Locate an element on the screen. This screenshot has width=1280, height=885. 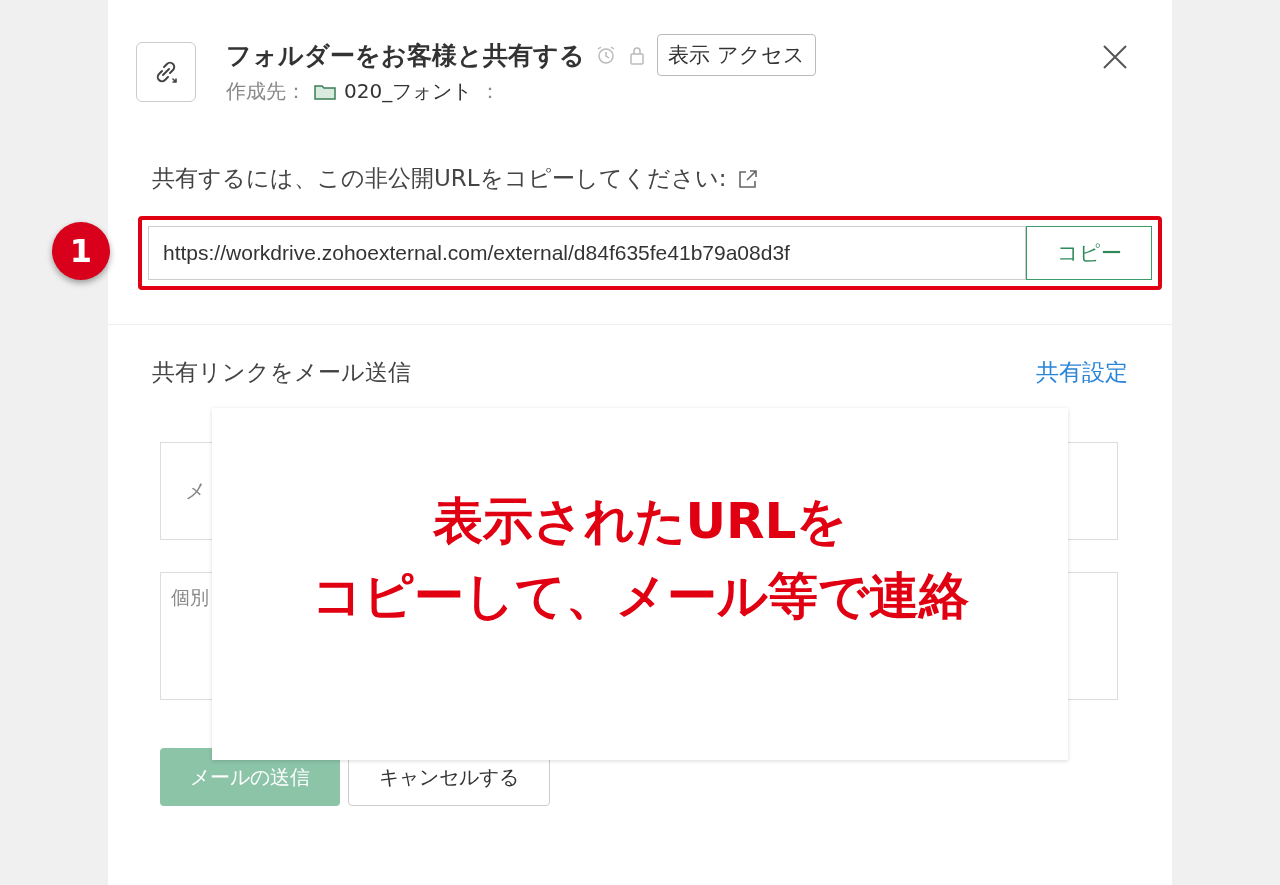
link-icon is located at coordinates (166, 72).